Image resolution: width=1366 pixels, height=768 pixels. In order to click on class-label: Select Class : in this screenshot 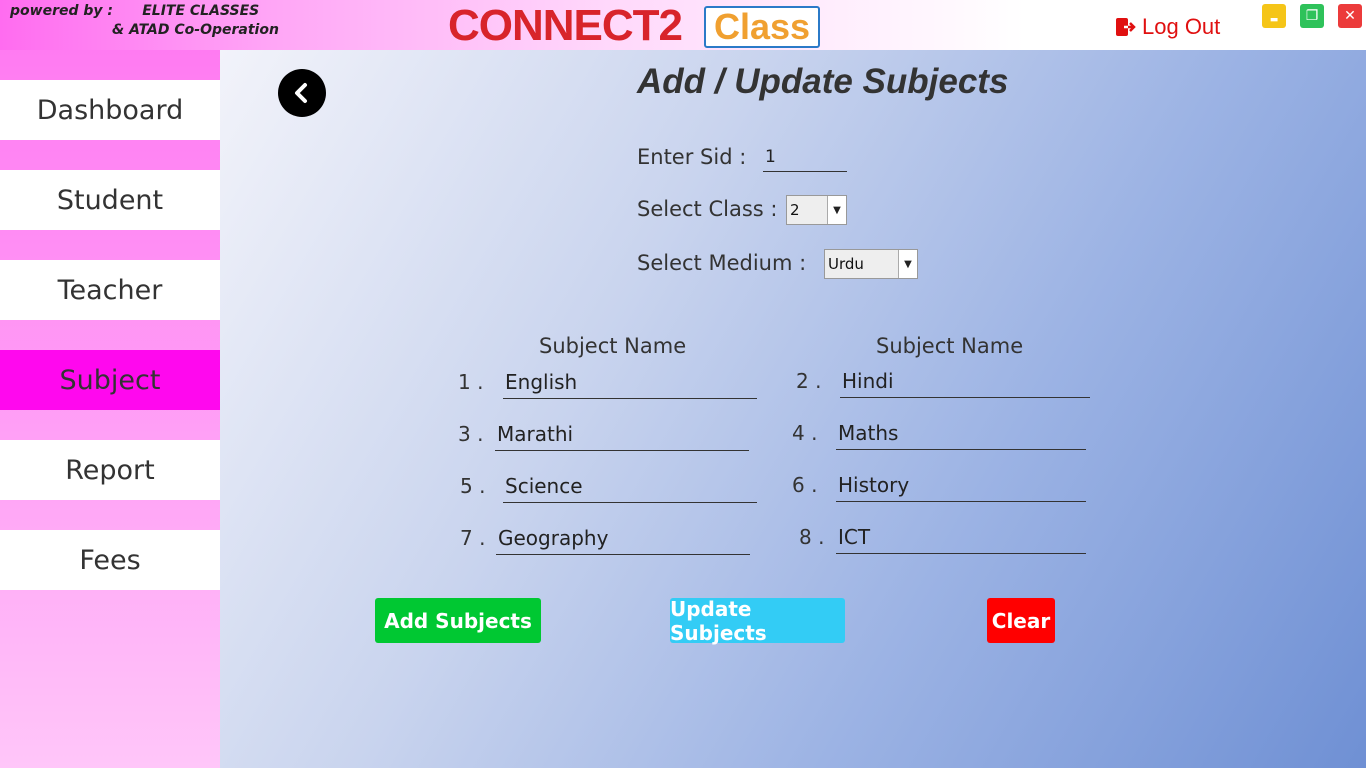, I will do `click(707, 209)`.